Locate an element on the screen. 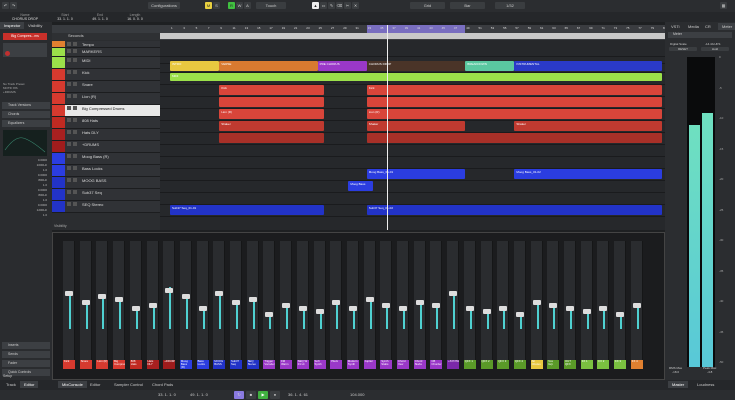 The image size is (735, 400). channel-name: FX 4 is located at coordinates (636, 364).